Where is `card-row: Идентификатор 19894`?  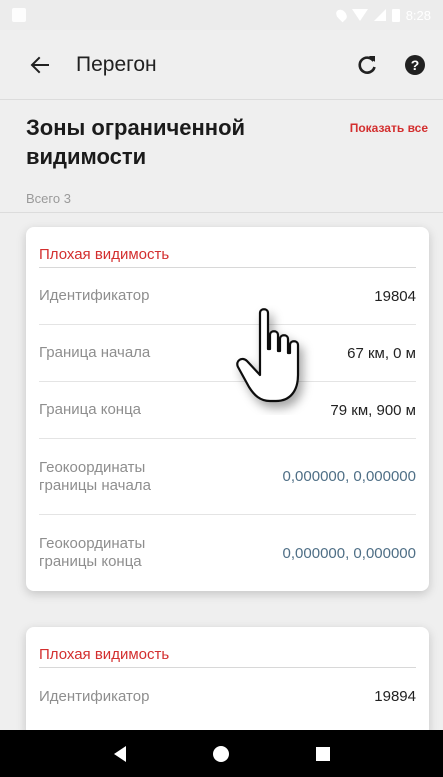 card-row: Идентификатор 19894 is located at coordinates (227, 696).